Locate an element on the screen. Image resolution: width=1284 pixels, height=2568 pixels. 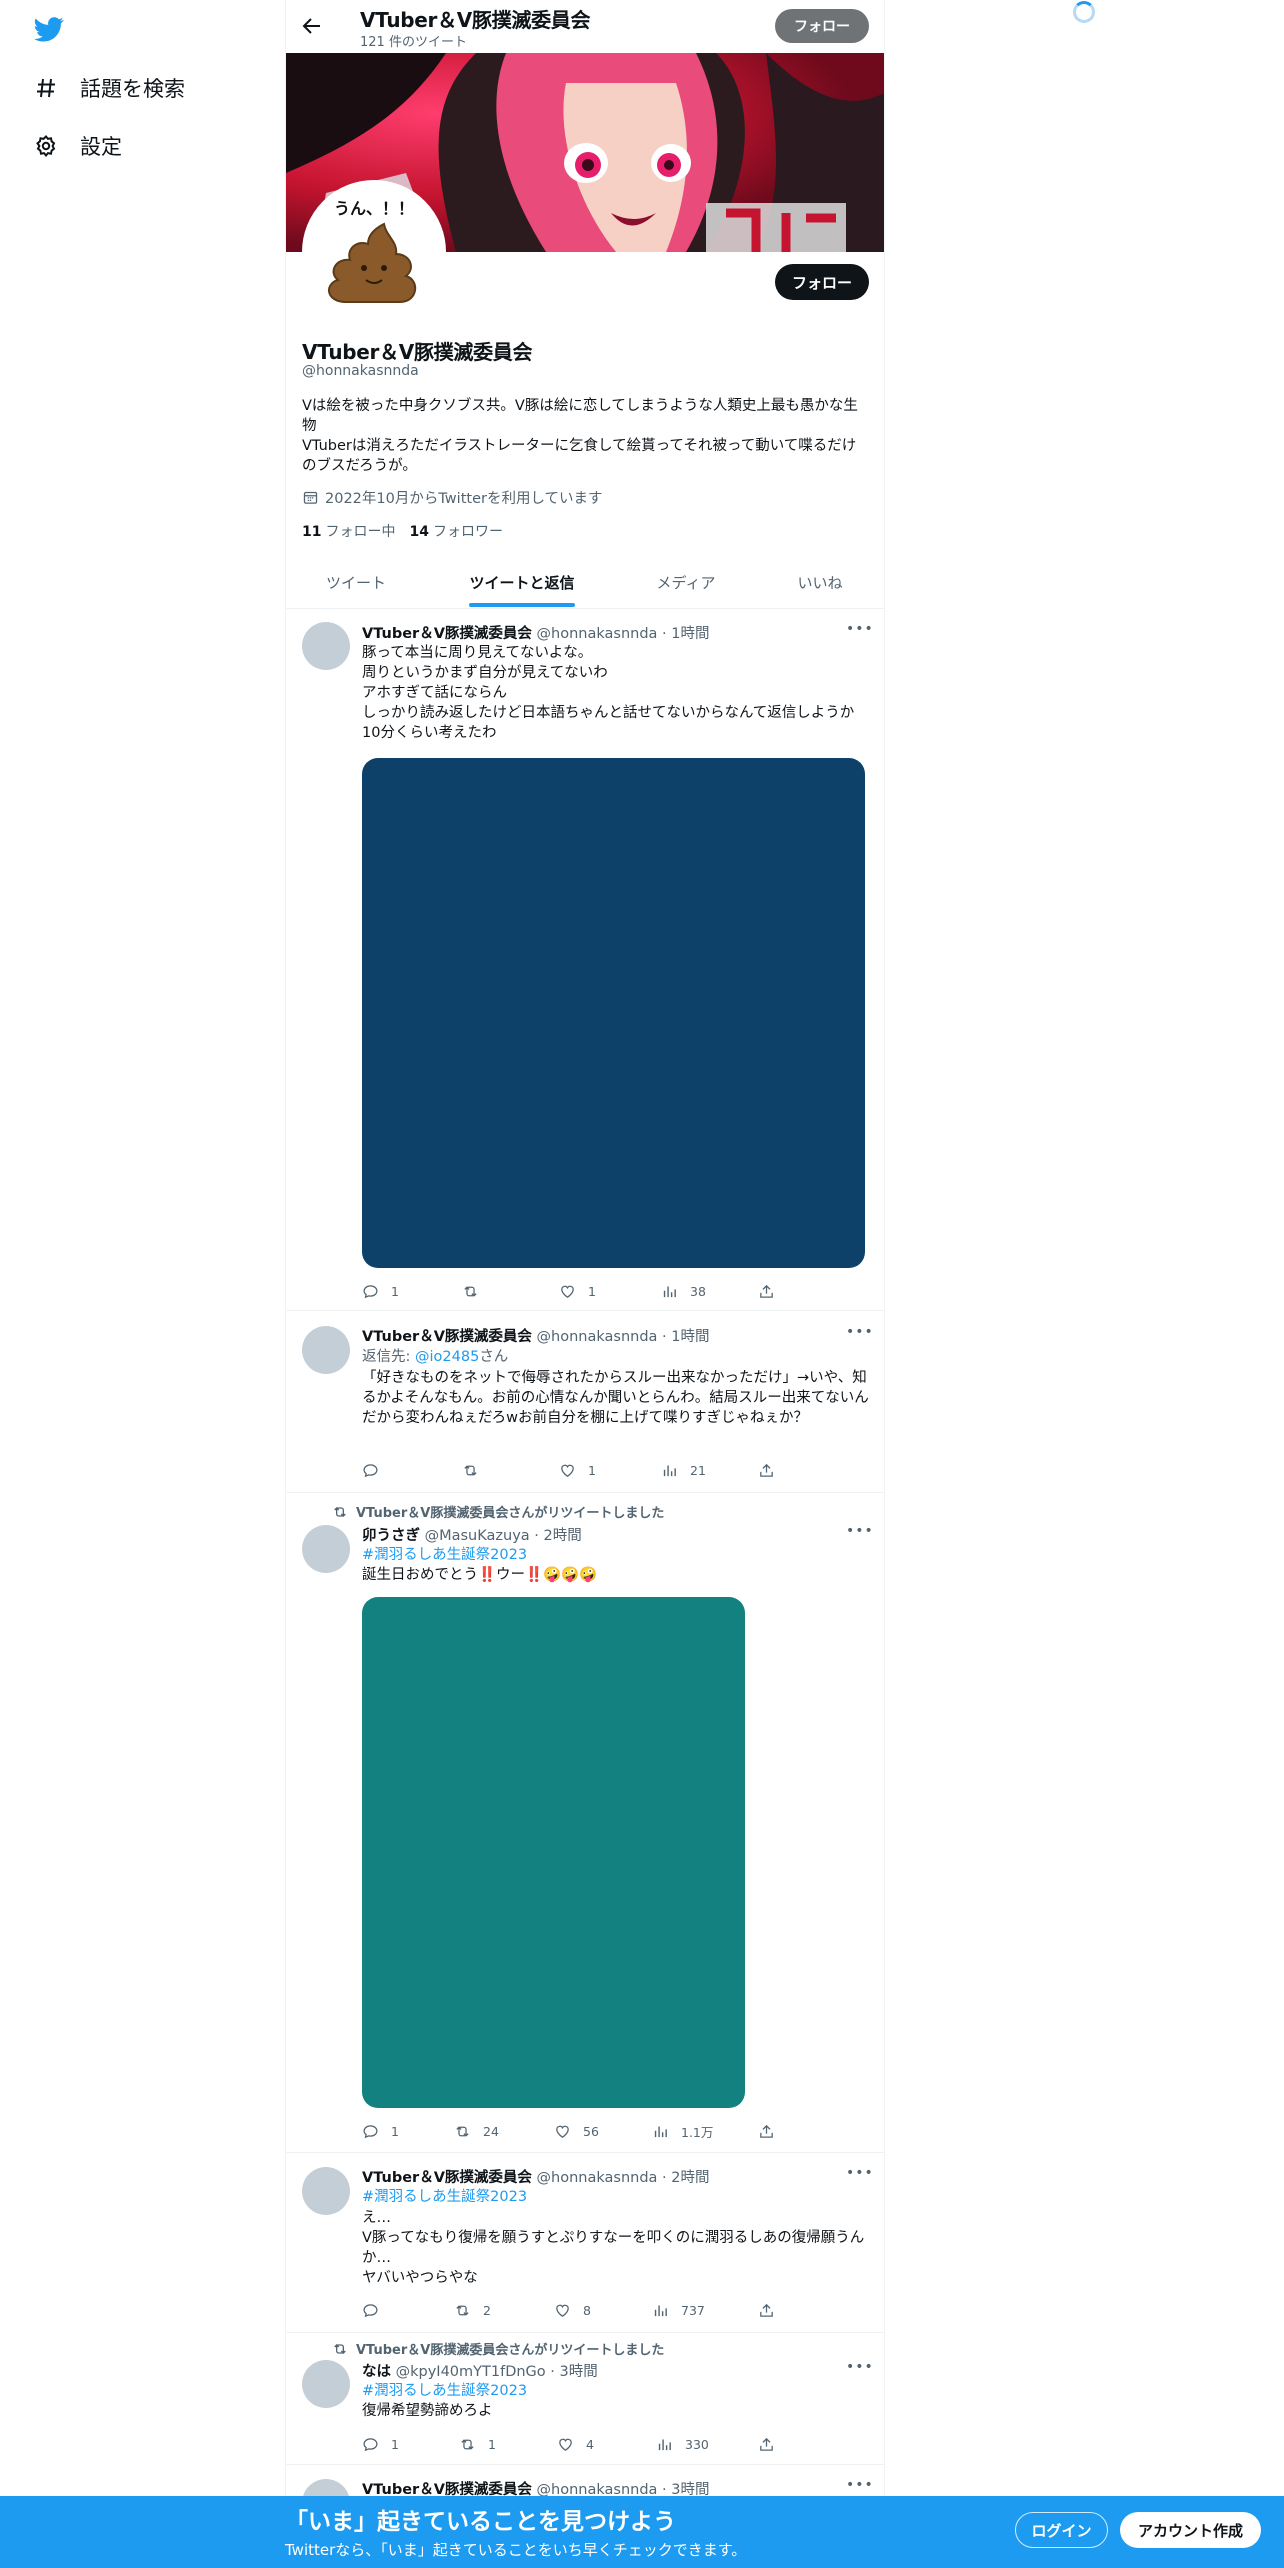
login-button: ログイン is located at coordinates (1061, 2530).